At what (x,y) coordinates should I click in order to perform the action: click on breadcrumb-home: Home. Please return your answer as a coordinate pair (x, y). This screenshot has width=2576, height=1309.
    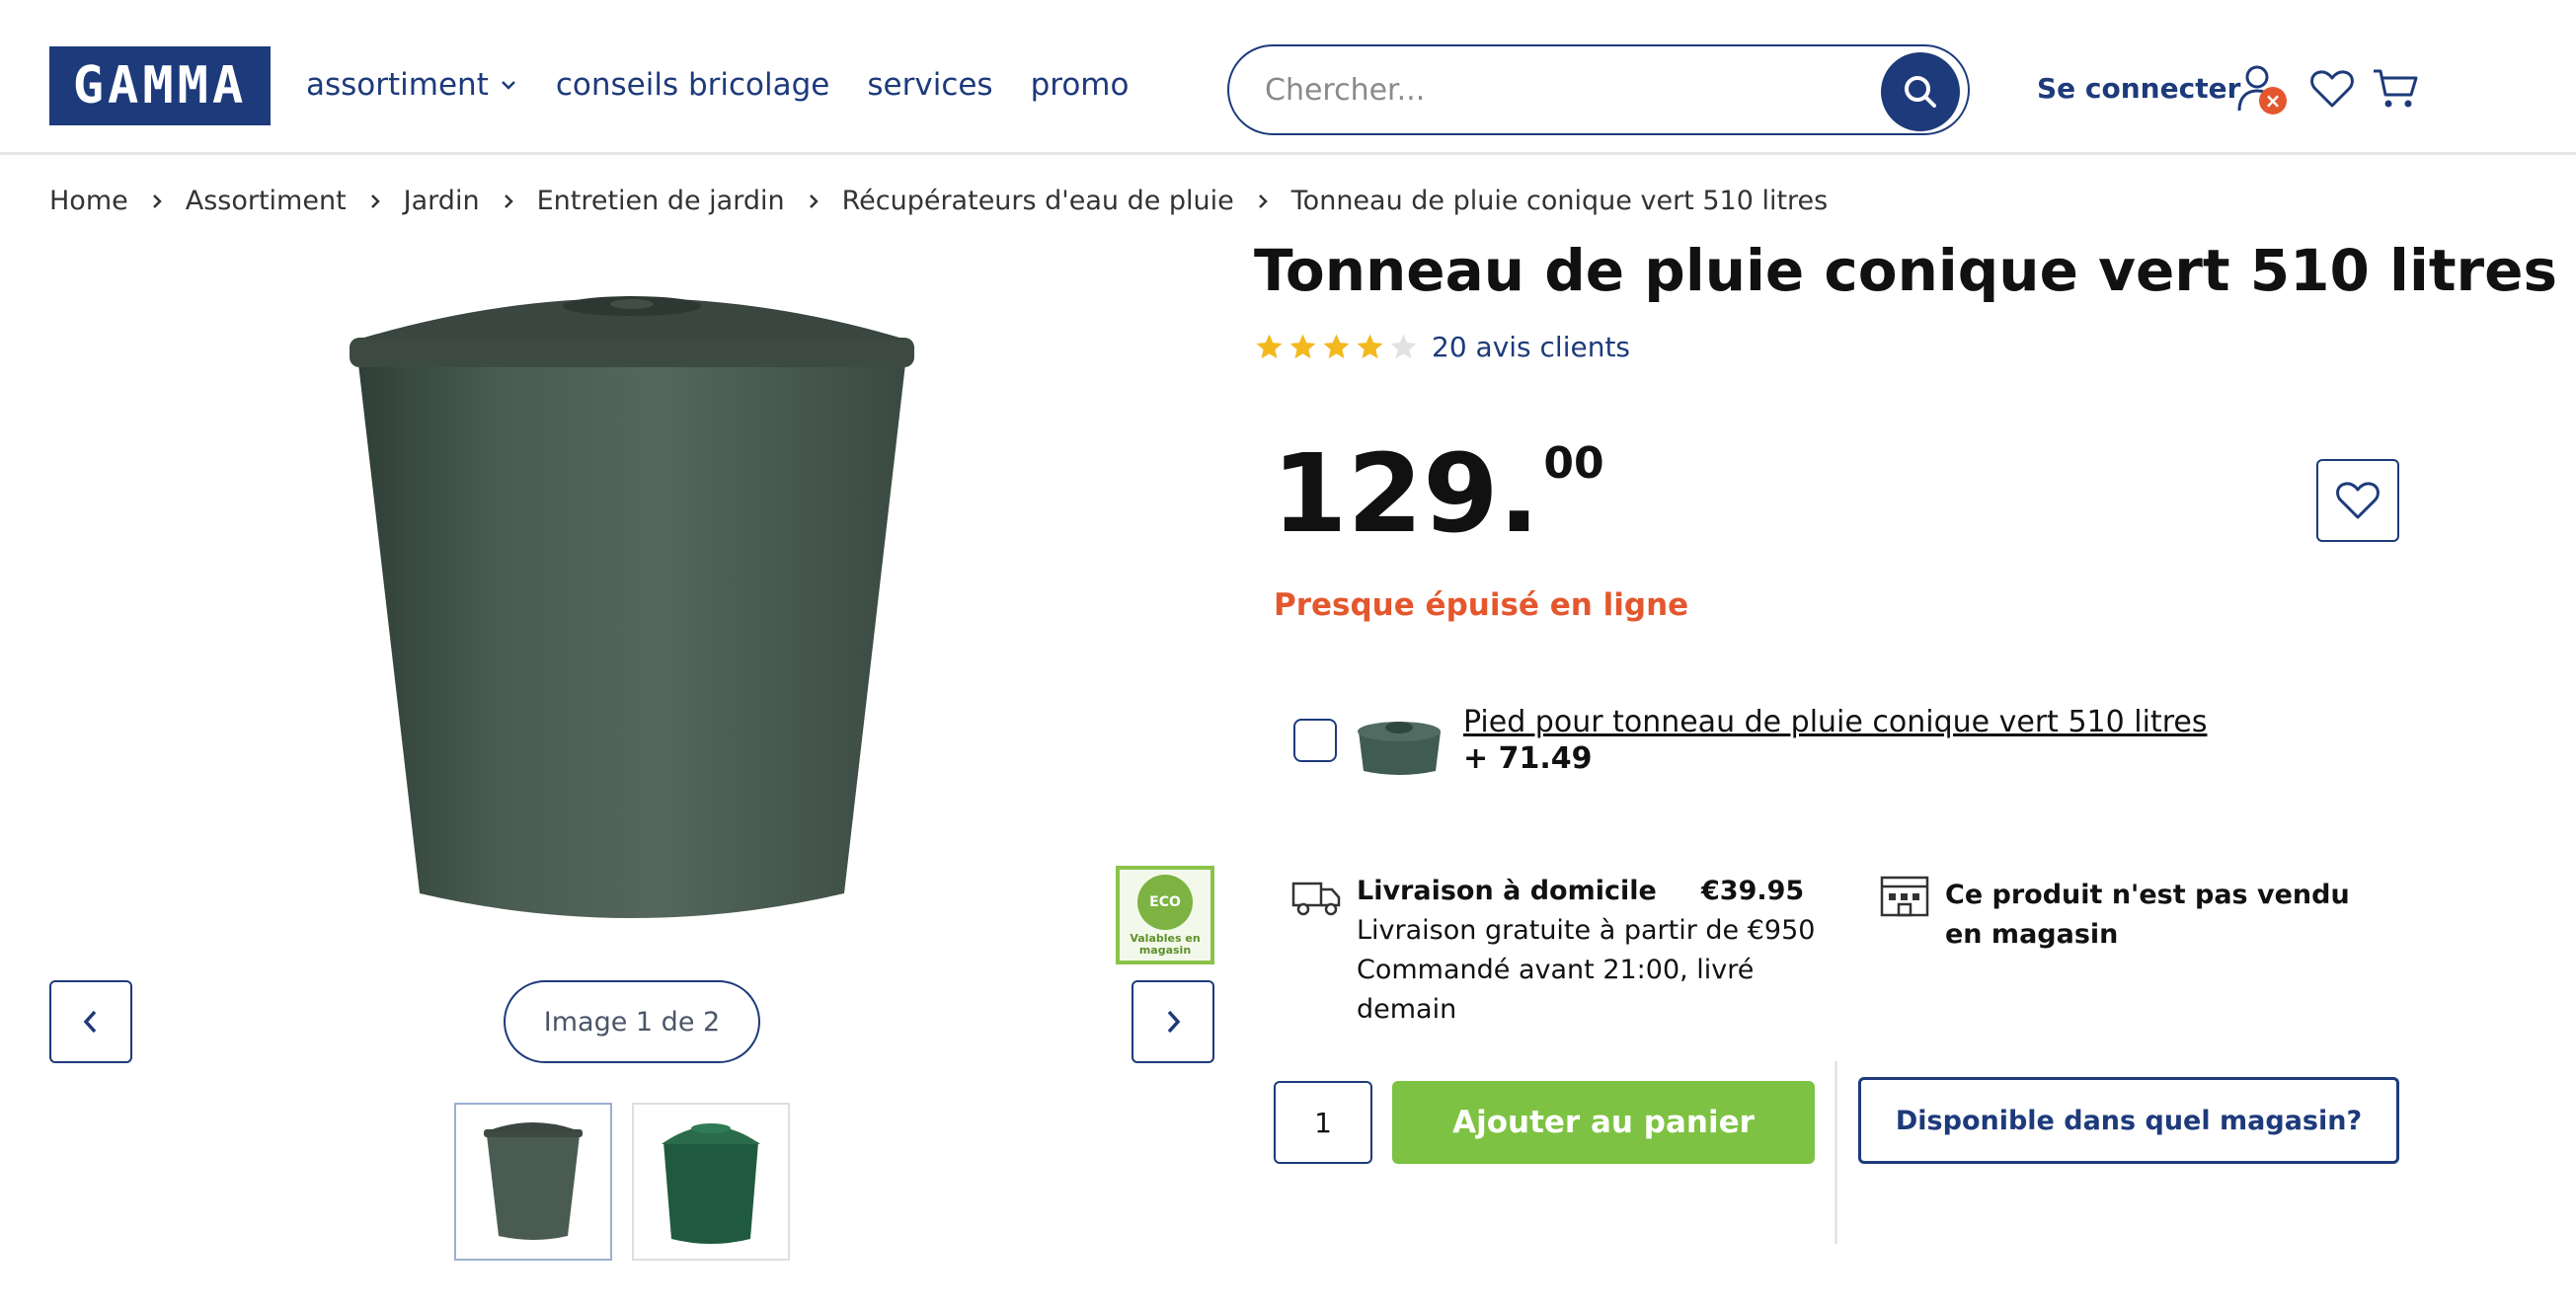
    Looking at the image, I should click on (88, 201).